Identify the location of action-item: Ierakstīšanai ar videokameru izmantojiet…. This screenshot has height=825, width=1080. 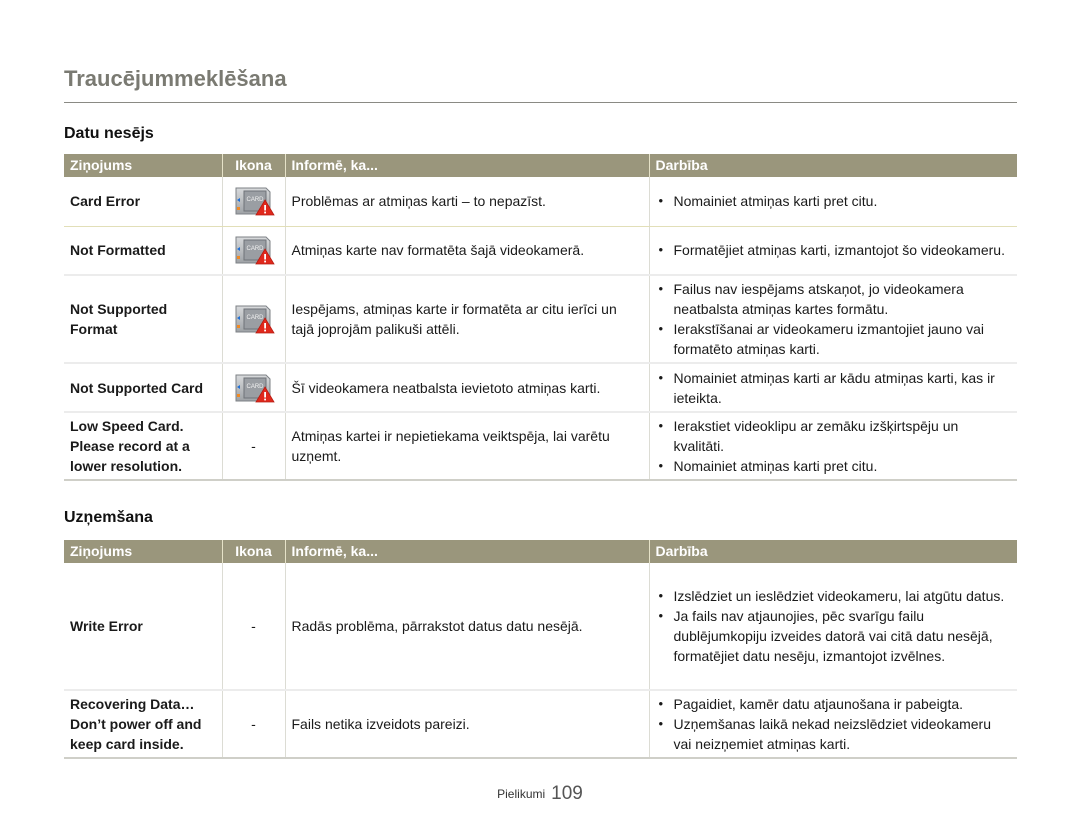
(834, 339).